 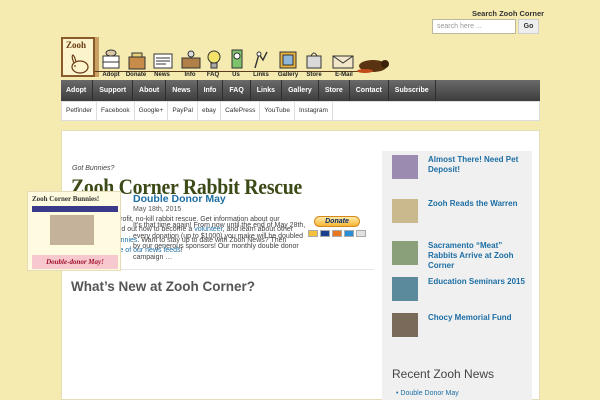 What do you see at coordinates (77, 90) in the screenshot?
I see `nav-adopt: Adopt` at bounding box center [77, 90].